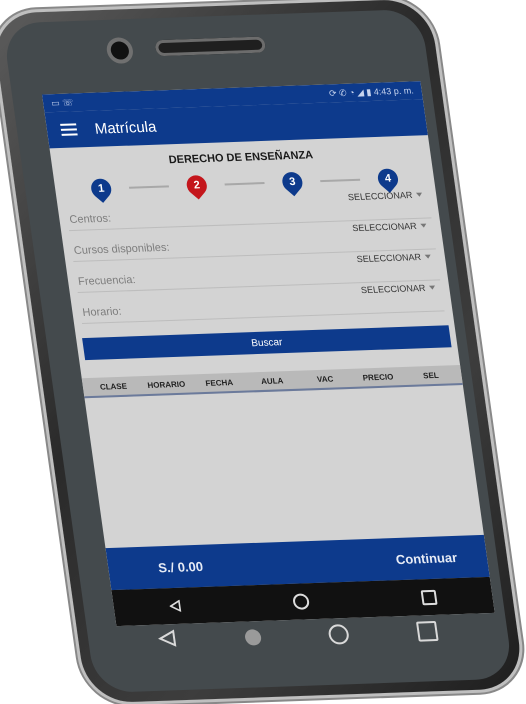  Describe the element at coordinates (272, 380) in the screenshot. I see `column-header: AULA` at that location.